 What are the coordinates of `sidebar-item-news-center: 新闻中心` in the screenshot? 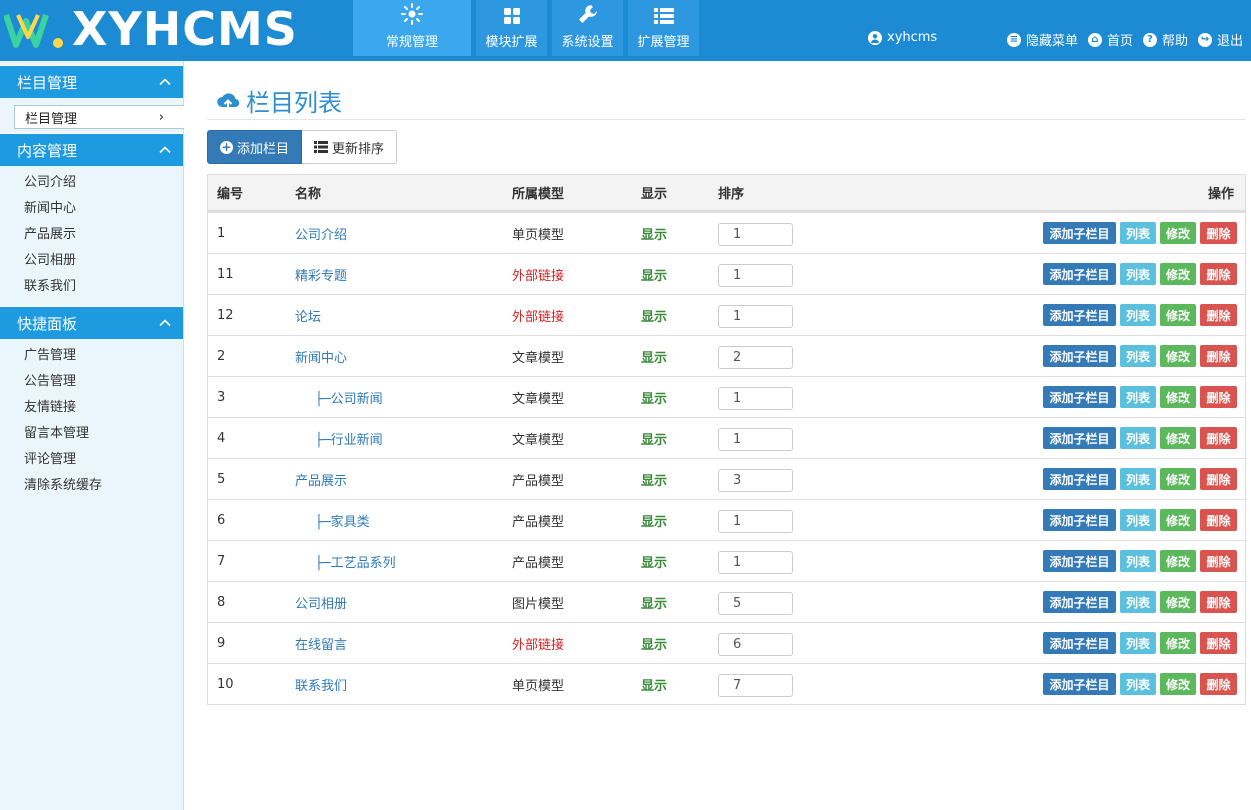 It's located at (103, 209).